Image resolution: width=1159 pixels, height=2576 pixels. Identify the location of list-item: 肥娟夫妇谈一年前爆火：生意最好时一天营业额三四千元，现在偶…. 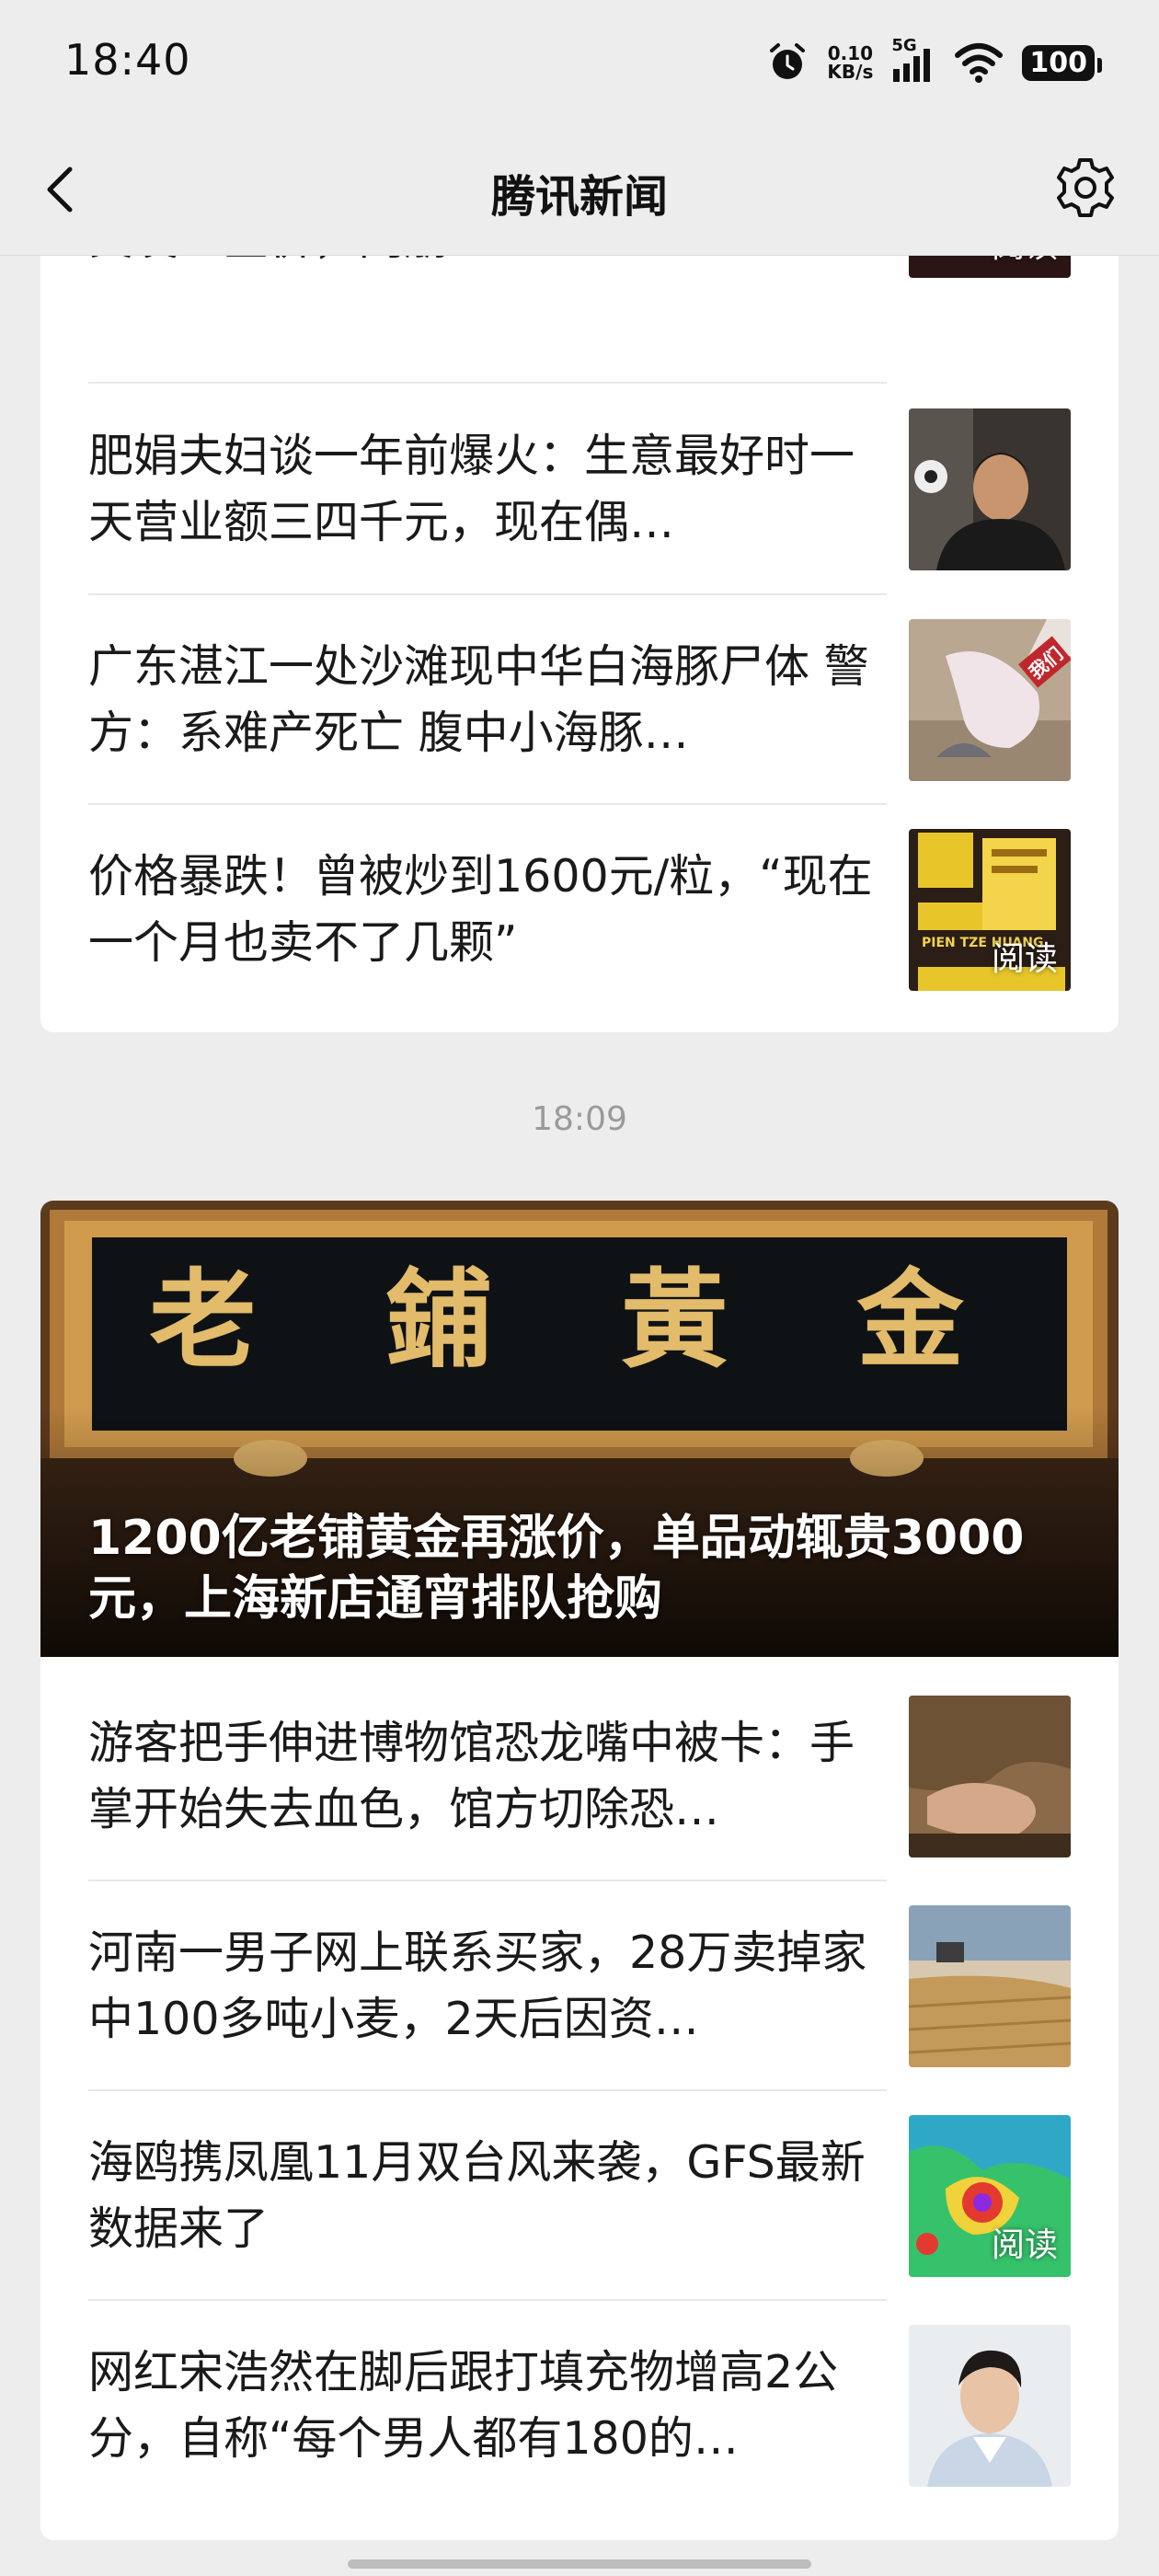
(579, 490).